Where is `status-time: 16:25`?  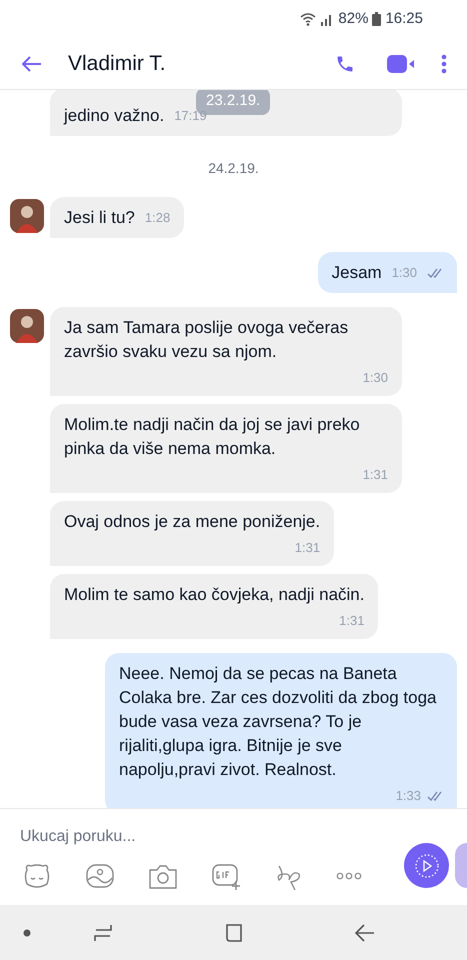
status-time: 16:25 is located at coordinates (404, 18).